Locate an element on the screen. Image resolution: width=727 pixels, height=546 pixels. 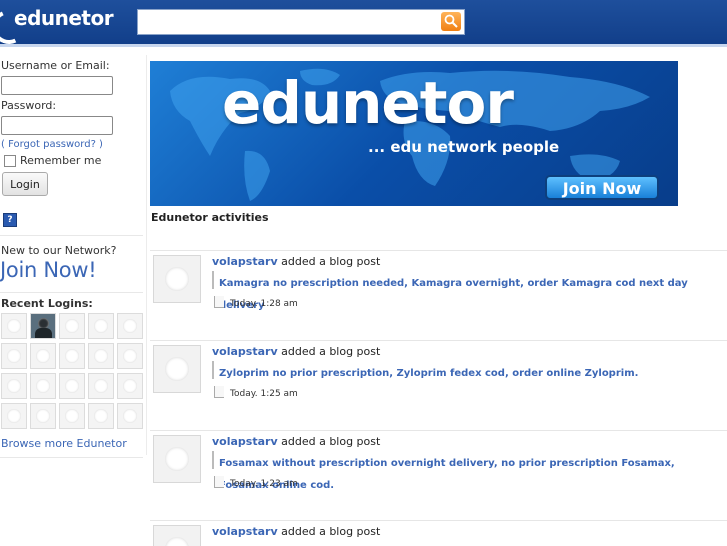
remember-me-label: Remember me is located at coordinates (61, 160).